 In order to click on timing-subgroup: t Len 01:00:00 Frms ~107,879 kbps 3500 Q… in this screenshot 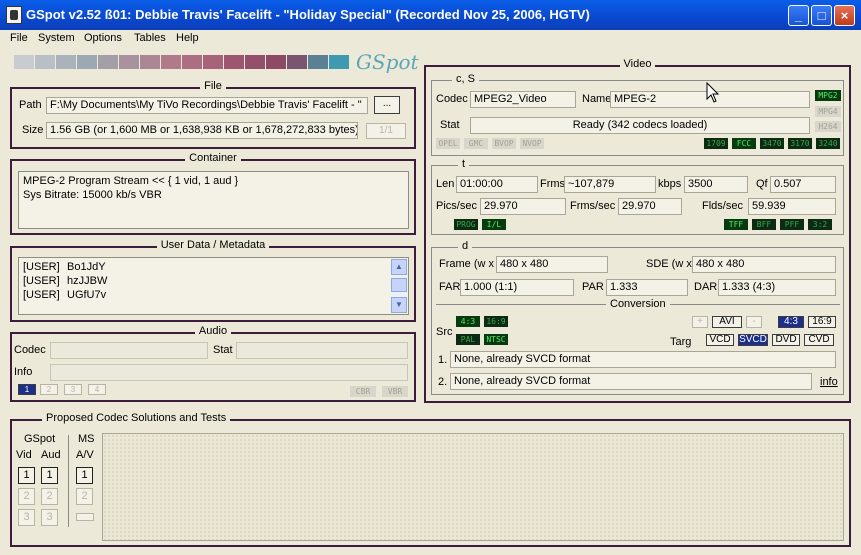, I will do `click(637, 196)`.